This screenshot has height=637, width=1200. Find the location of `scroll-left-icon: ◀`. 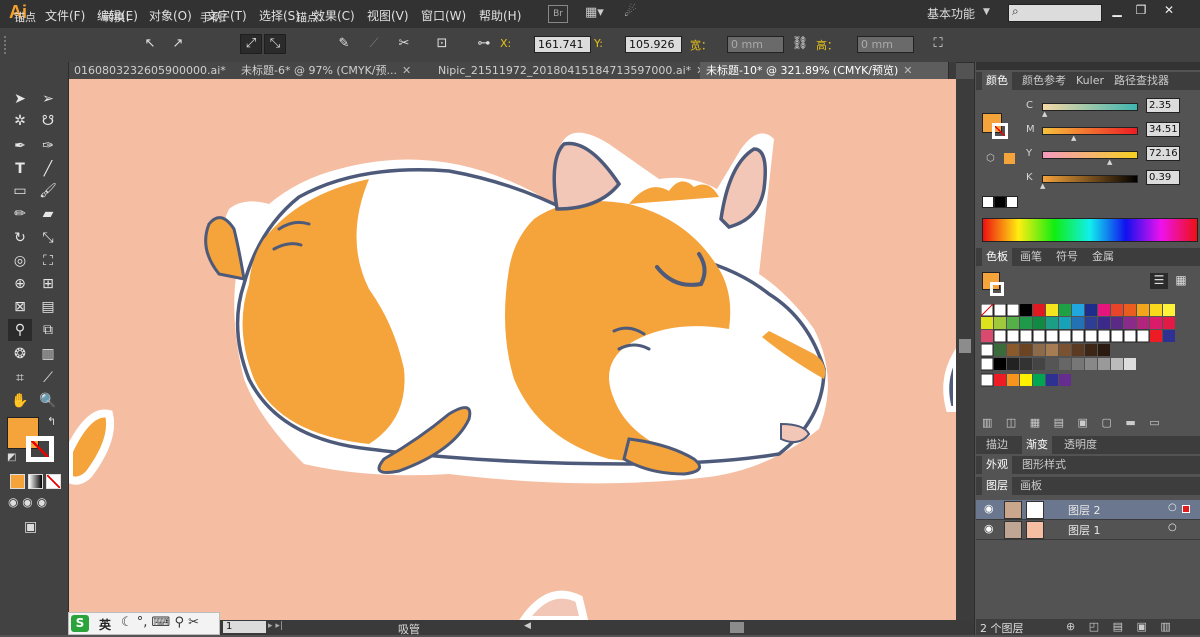

scroll-left-icon: ◀ is located at coordinates (527, 626).